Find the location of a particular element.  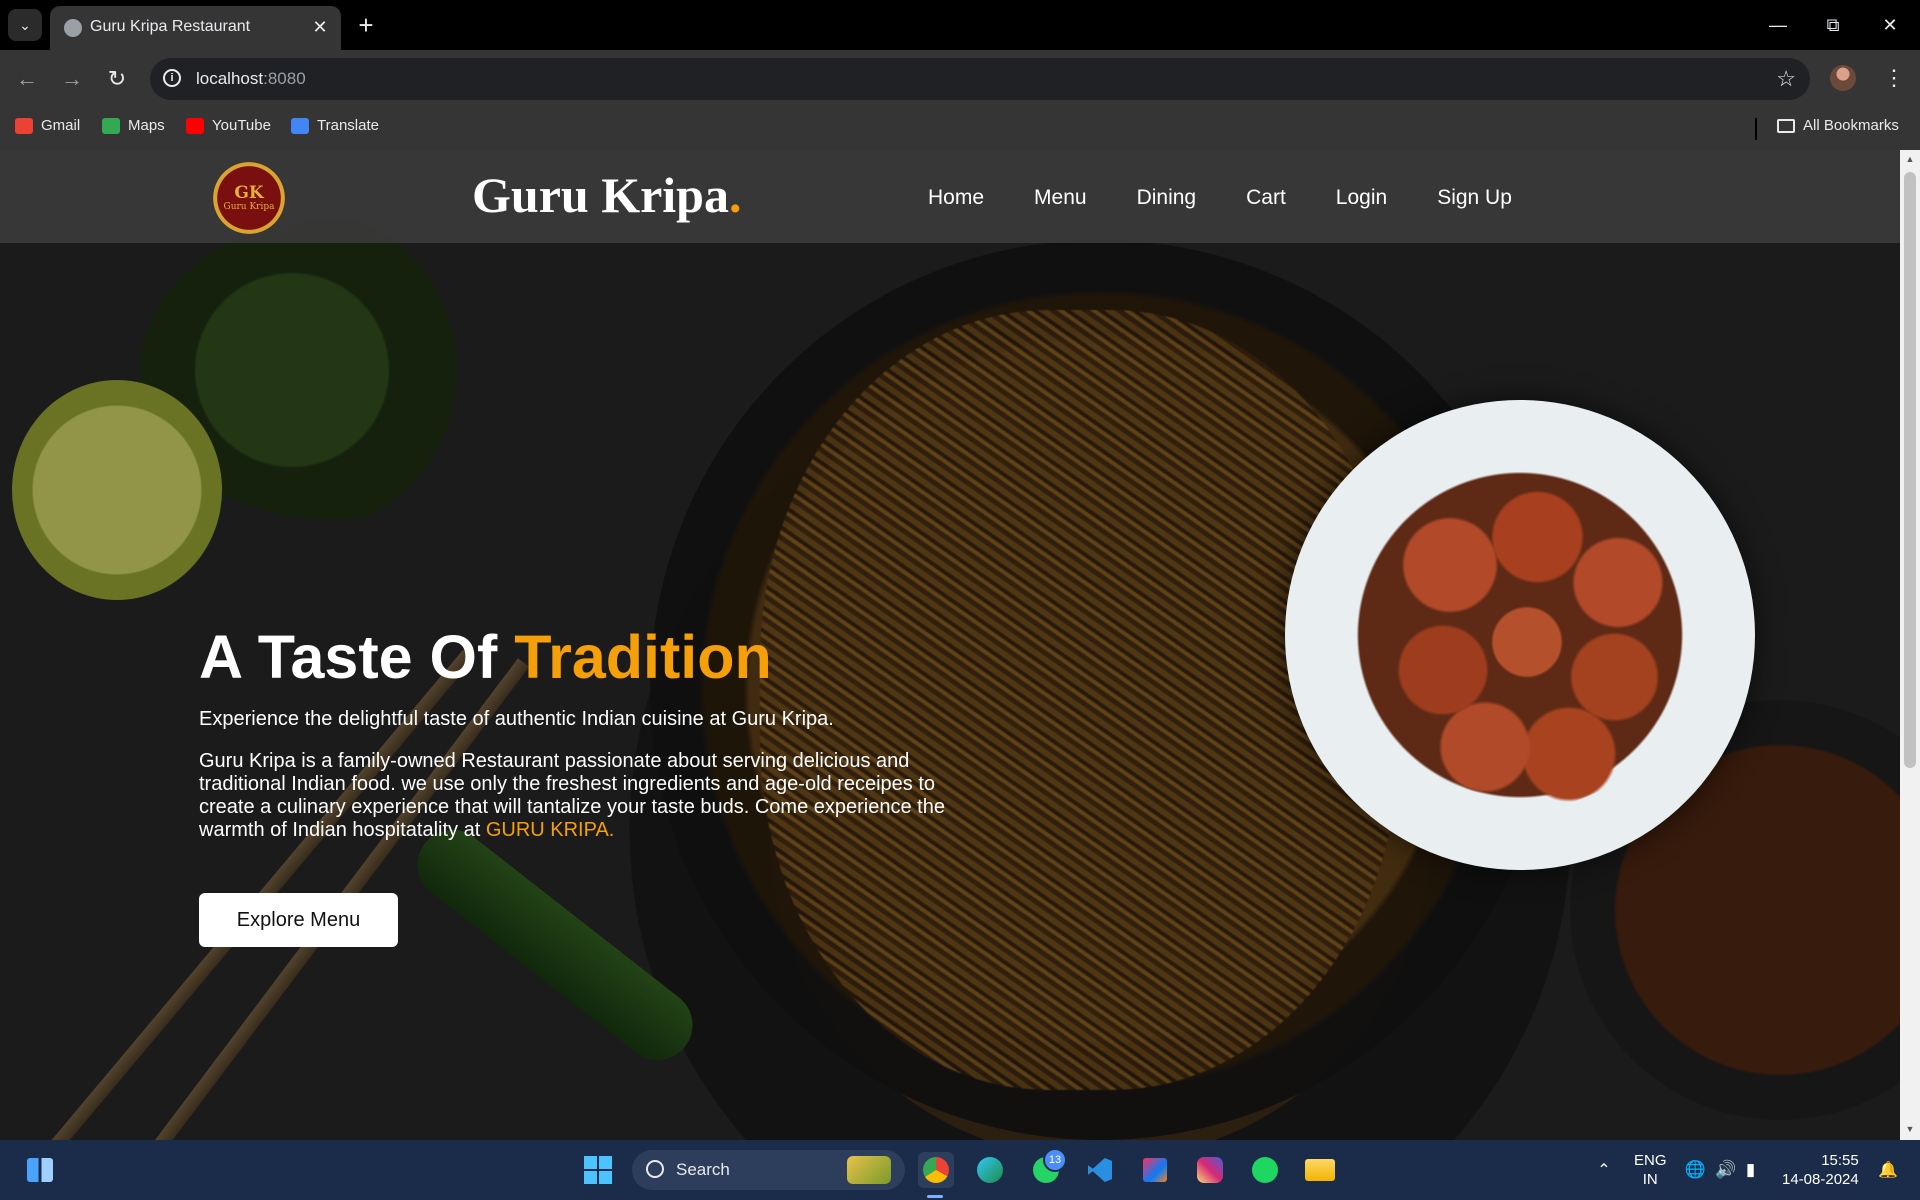

main-nav: Home Menu Dining Cart Login Sign Up is located at coordinates (1245, 198).